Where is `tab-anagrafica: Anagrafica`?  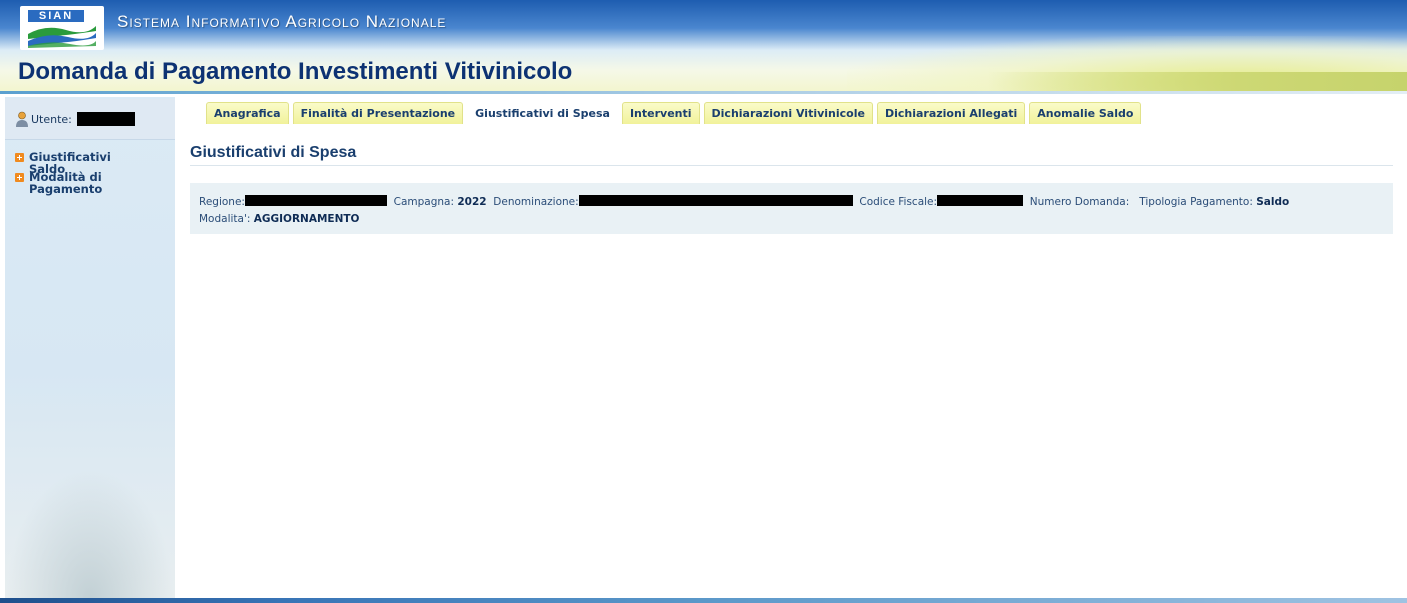
tab-anagrafica: Anagrafica is located at coordinates (247, 113).